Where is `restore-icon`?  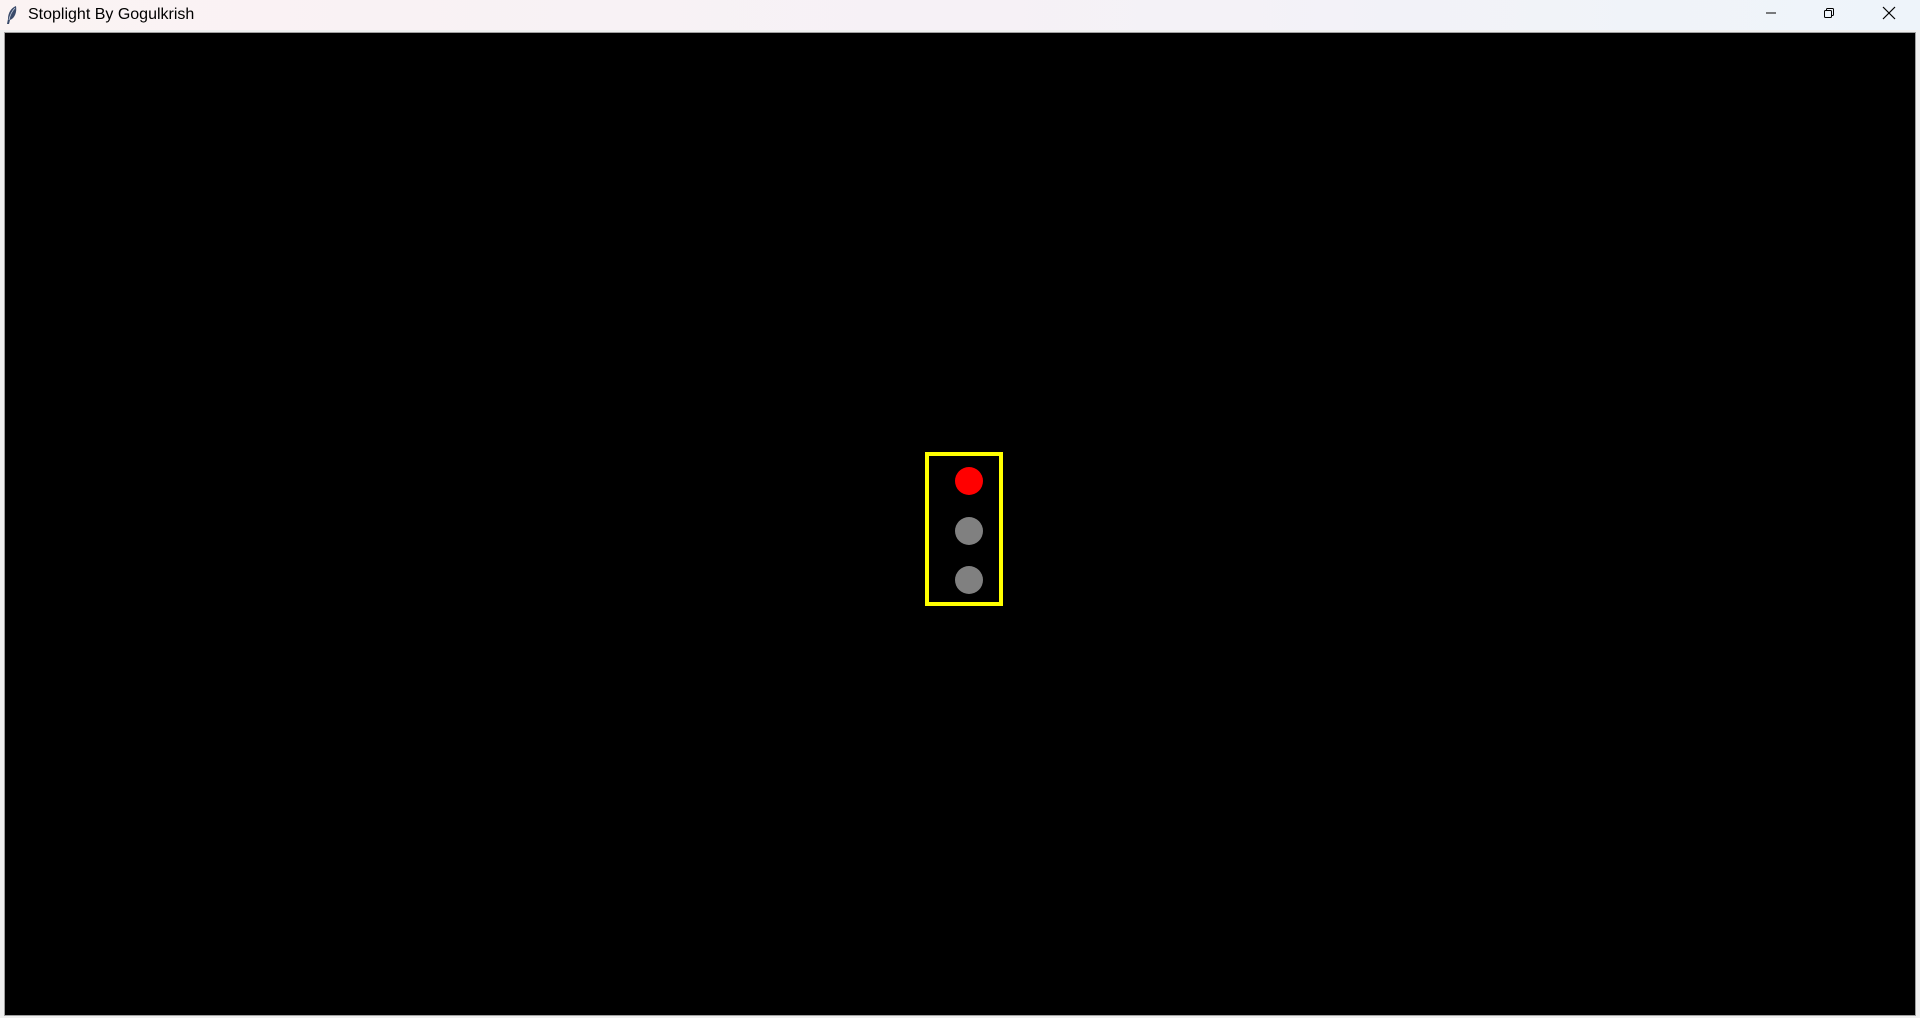
restore-icon is located at coordinates (1829, 15).